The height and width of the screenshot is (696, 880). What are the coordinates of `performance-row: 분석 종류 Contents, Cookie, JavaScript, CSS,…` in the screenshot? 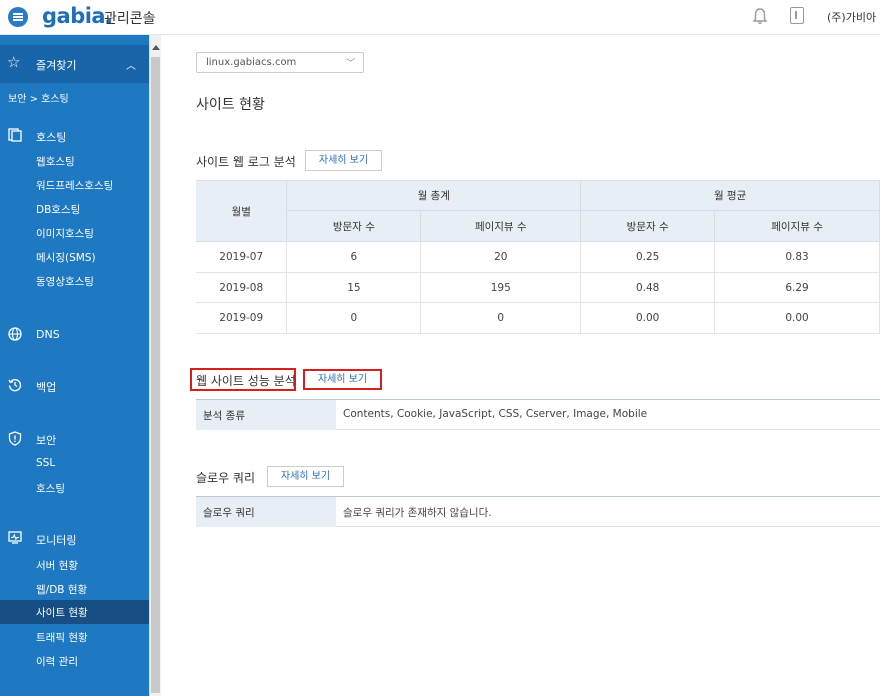 It's located at (538, 414).